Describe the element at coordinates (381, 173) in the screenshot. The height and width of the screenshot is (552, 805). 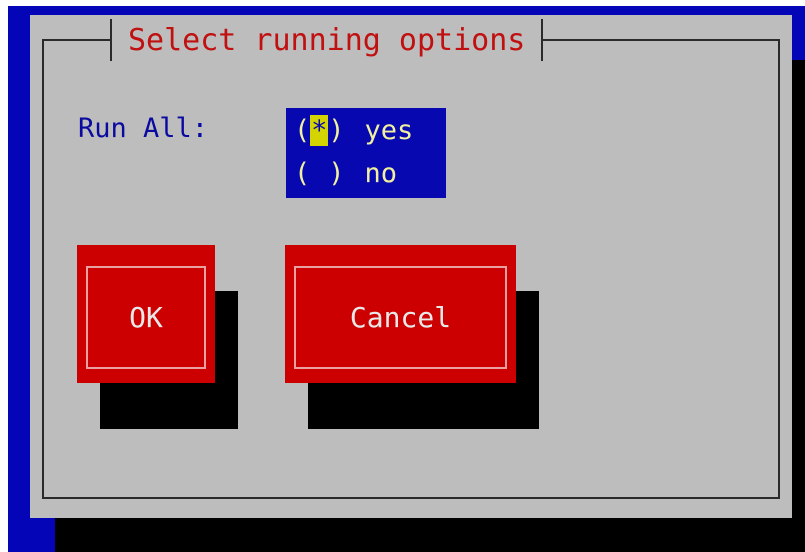
I see `radio-label-no: no` at that location.